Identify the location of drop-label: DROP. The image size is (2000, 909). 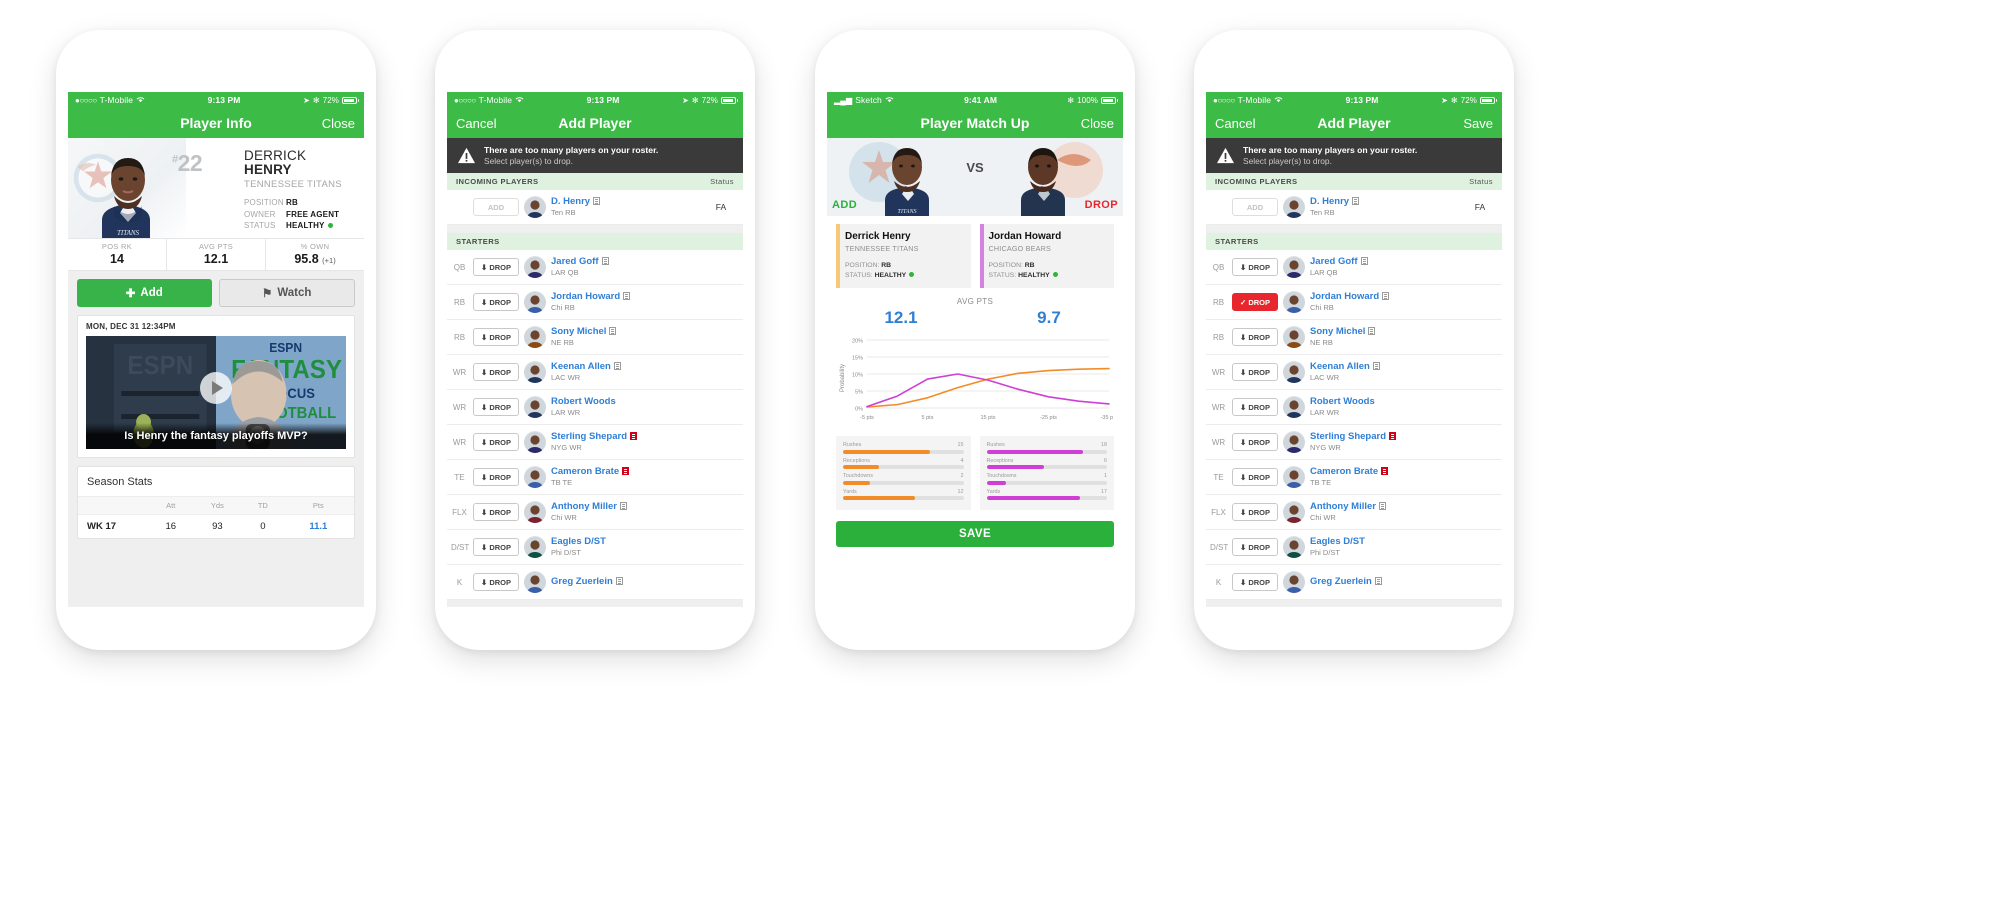
(1101, 205).